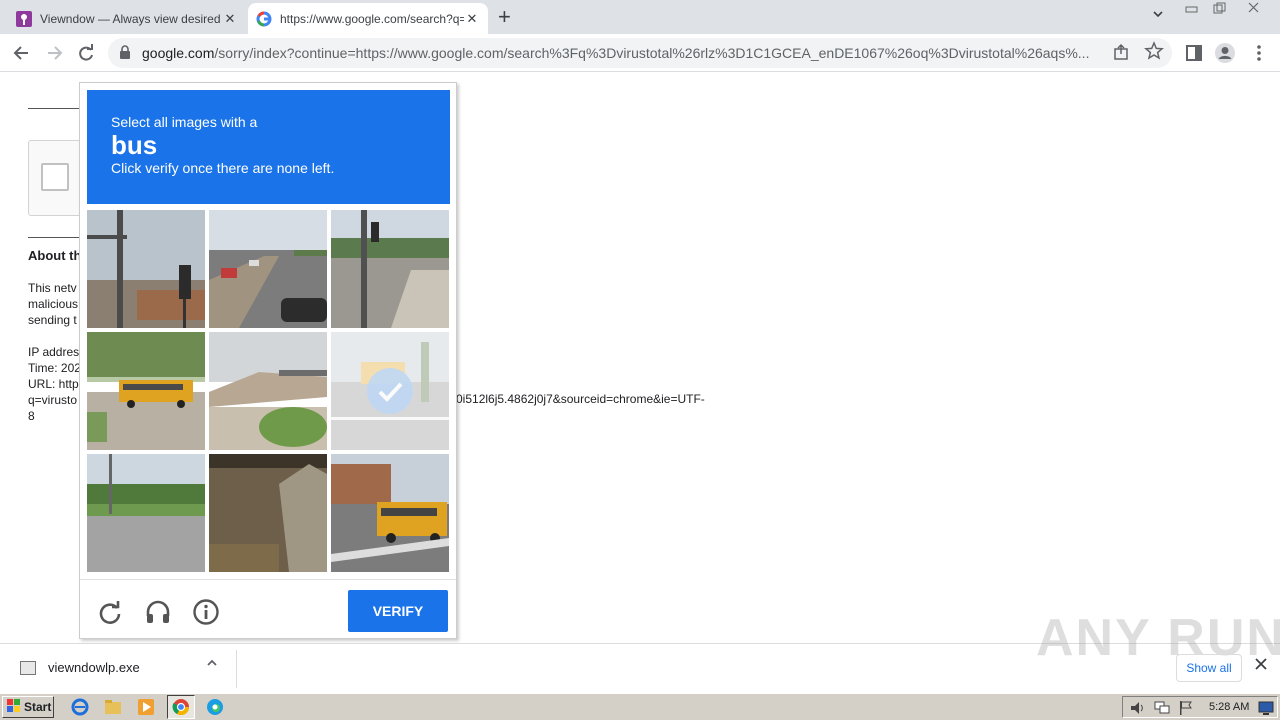 This screenshot has width=1280, height=721. I want to click on tab-title: Viewndow — Always view desired wi, so click(131, 18).